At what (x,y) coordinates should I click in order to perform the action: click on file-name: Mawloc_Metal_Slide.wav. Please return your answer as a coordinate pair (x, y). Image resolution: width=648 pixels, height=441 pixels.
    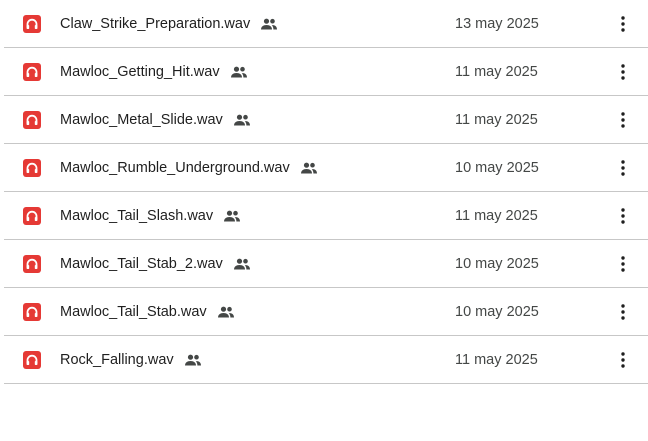
    Looking at the image, I should click on (141, 120).